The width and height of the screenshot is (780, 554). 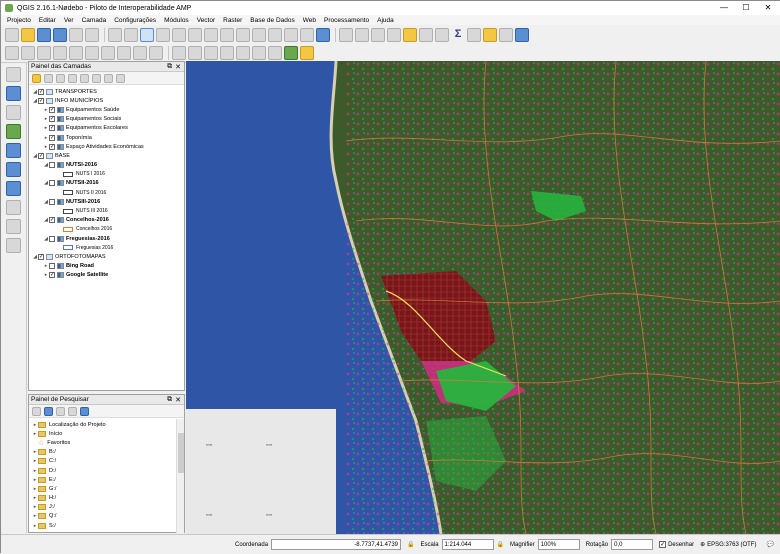 I want to click on browser-item: ▸D:/, so click(x=106, y=470).